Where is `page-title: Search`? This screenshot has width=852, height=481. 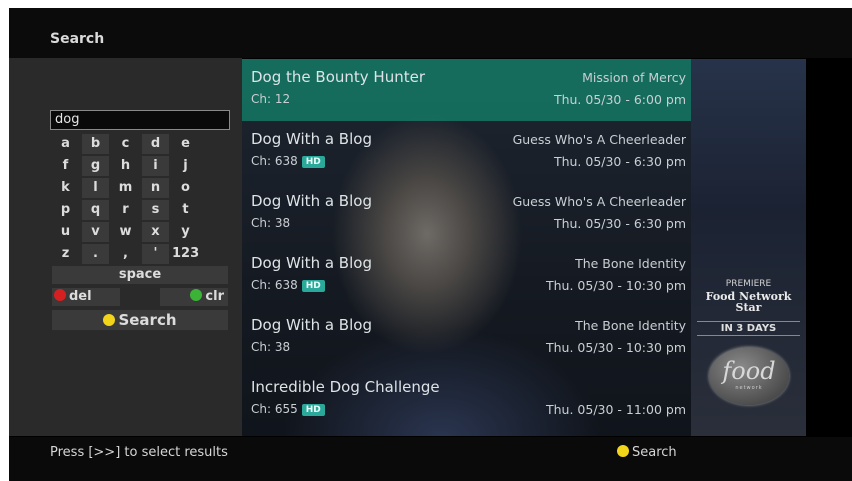 page-title: Search is located at coordinates (77, 39).